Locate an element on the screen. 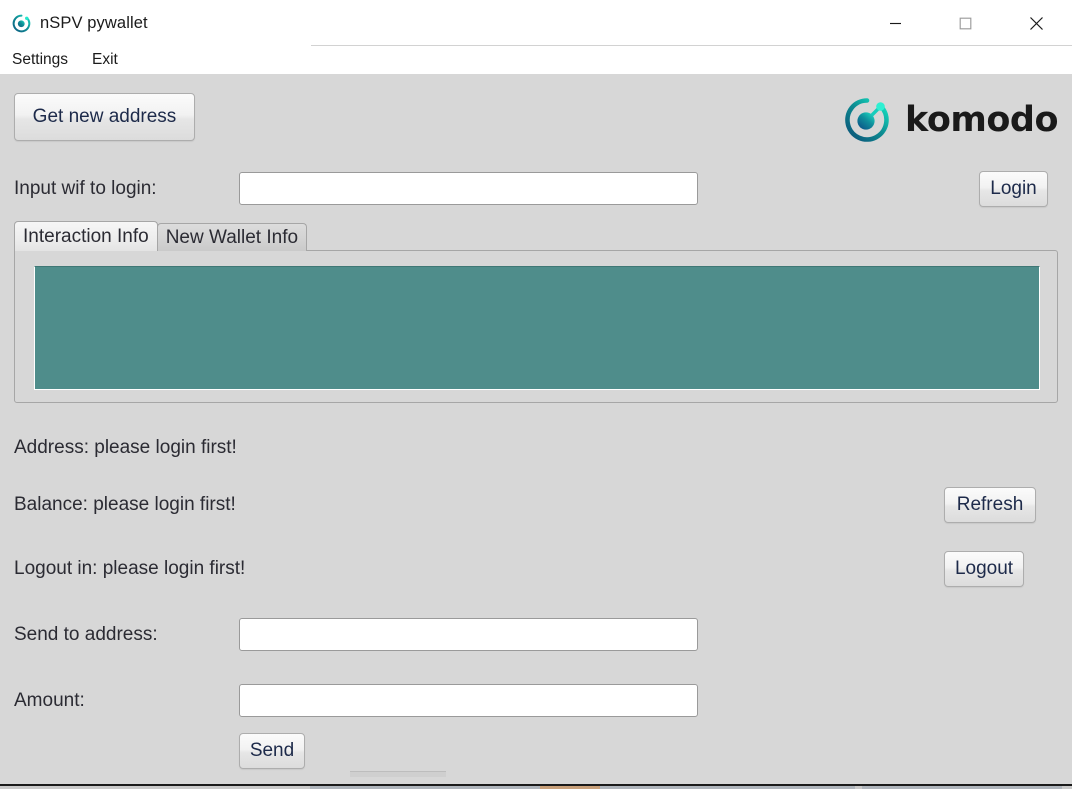 Image resolution: width=1072 pixels, height=789 pixels. get-new-address-button: Get new address is located at coordinates (104, 117).